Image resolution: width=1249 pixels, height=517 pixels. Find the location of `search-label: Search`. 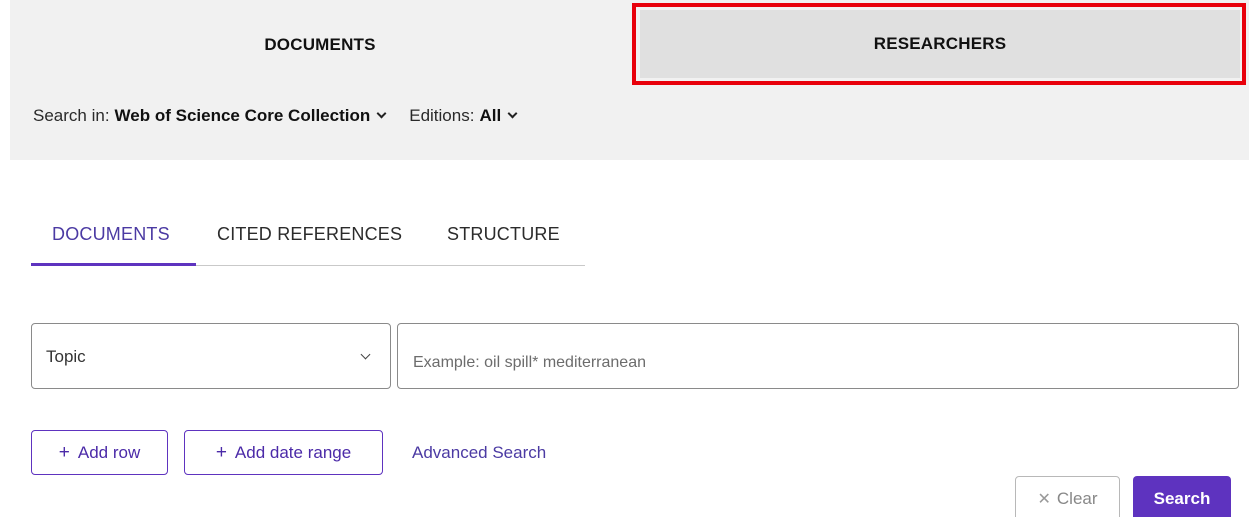

search-label: Search is located at coordinates (1182, 498).